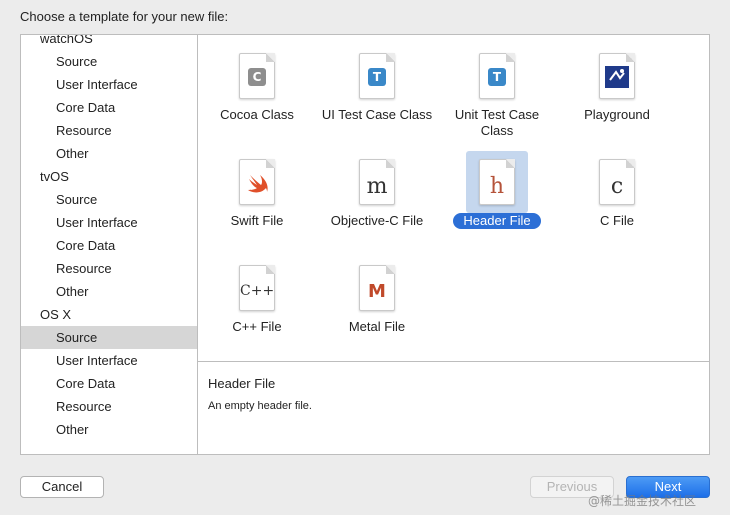  Describe the element at coordinates (617, 114) in the screenshot. I see `template-label: Playground` at that location.